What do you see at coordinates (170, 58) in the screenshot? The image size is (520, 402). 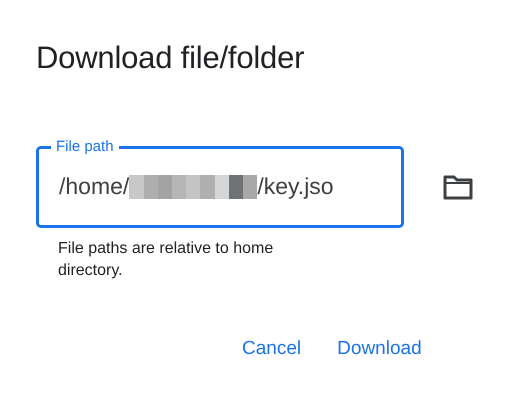 I see `dialog-title: Download file/folder` at bounding box center [170, 58].